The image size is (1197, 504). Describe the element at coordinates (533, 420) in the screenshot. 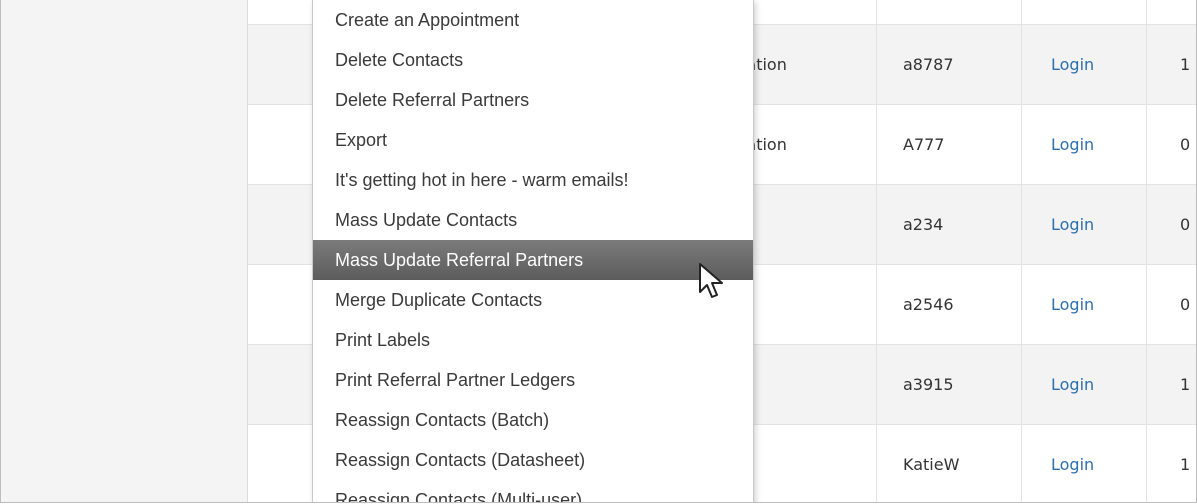

I see `menu-item-reassign-contacts-batch: Reassign Contacts (Batch)` at that location.